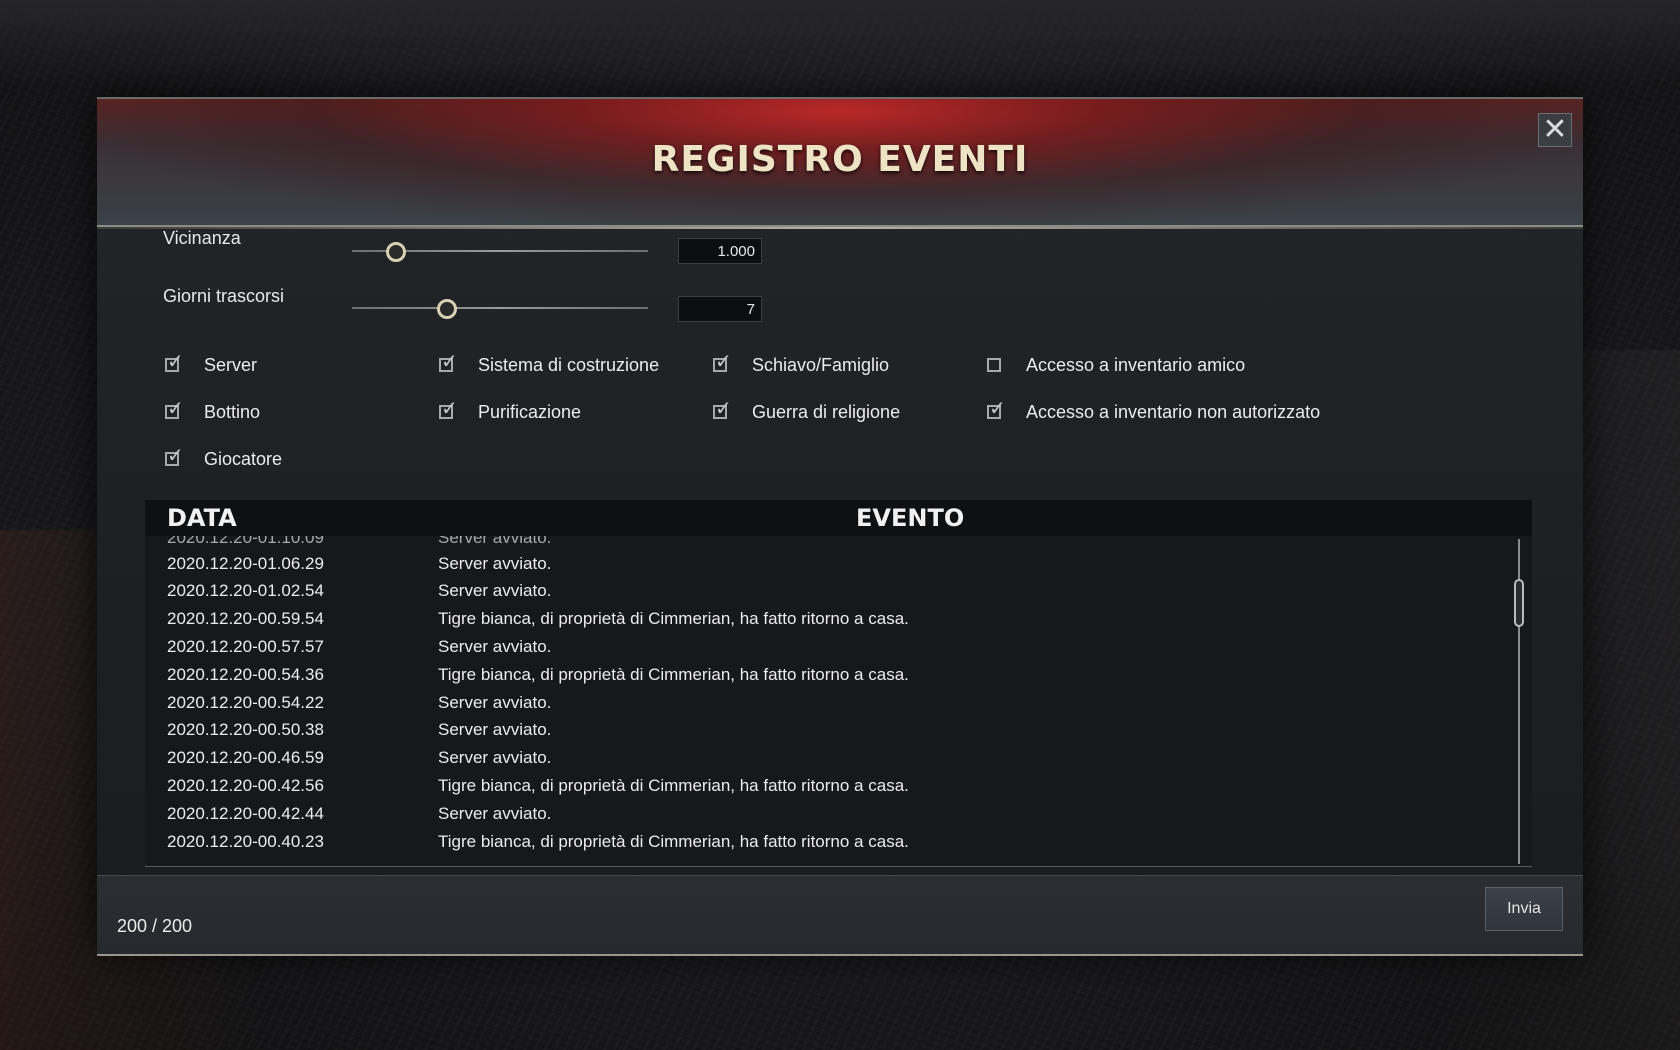 The image size is (1680, 1050). What do you see at coordinates (245, 563) in the screenshot?
I see `row-date: 2020.12.20-01.06.29` at bounding box center [245, 563].